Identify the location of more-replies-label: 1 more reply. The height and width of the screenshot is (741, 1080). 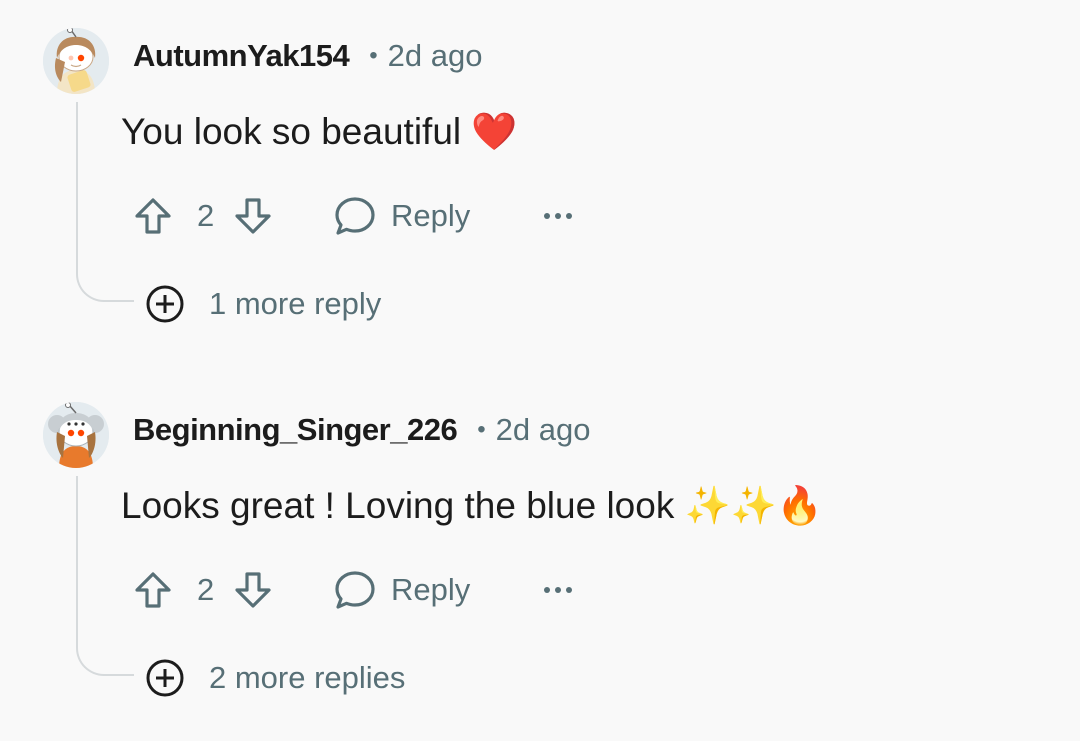
(295, 303).